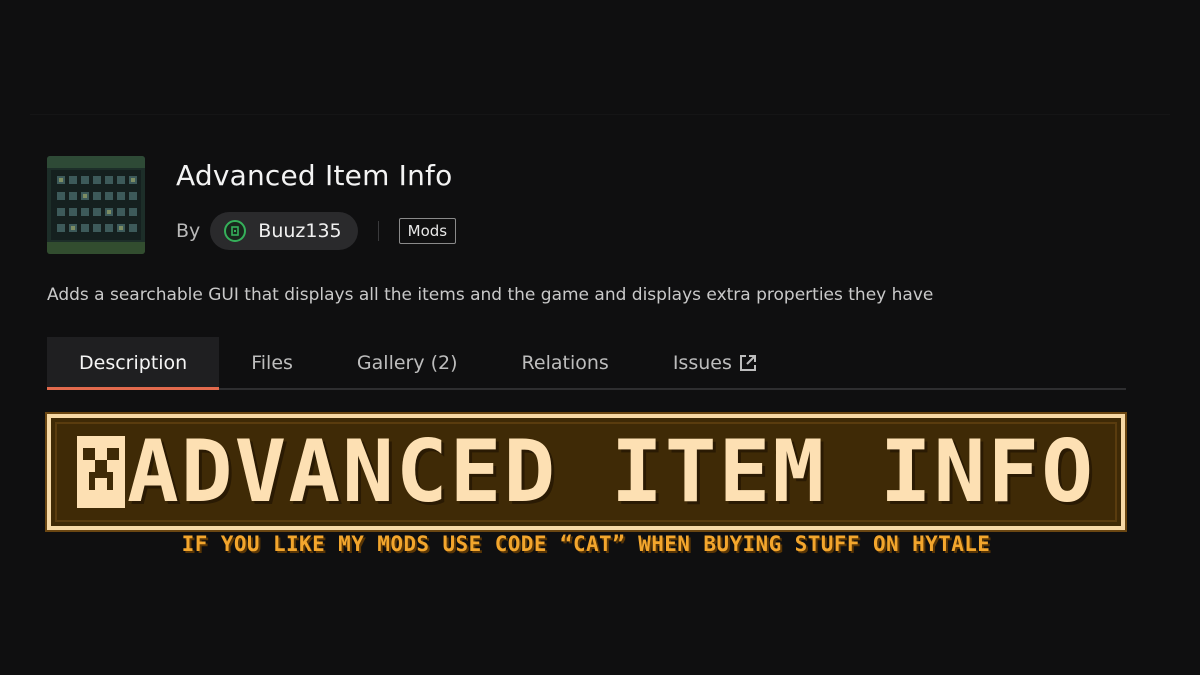  I want to click on tab-relations: Relations, so click(565, 362).